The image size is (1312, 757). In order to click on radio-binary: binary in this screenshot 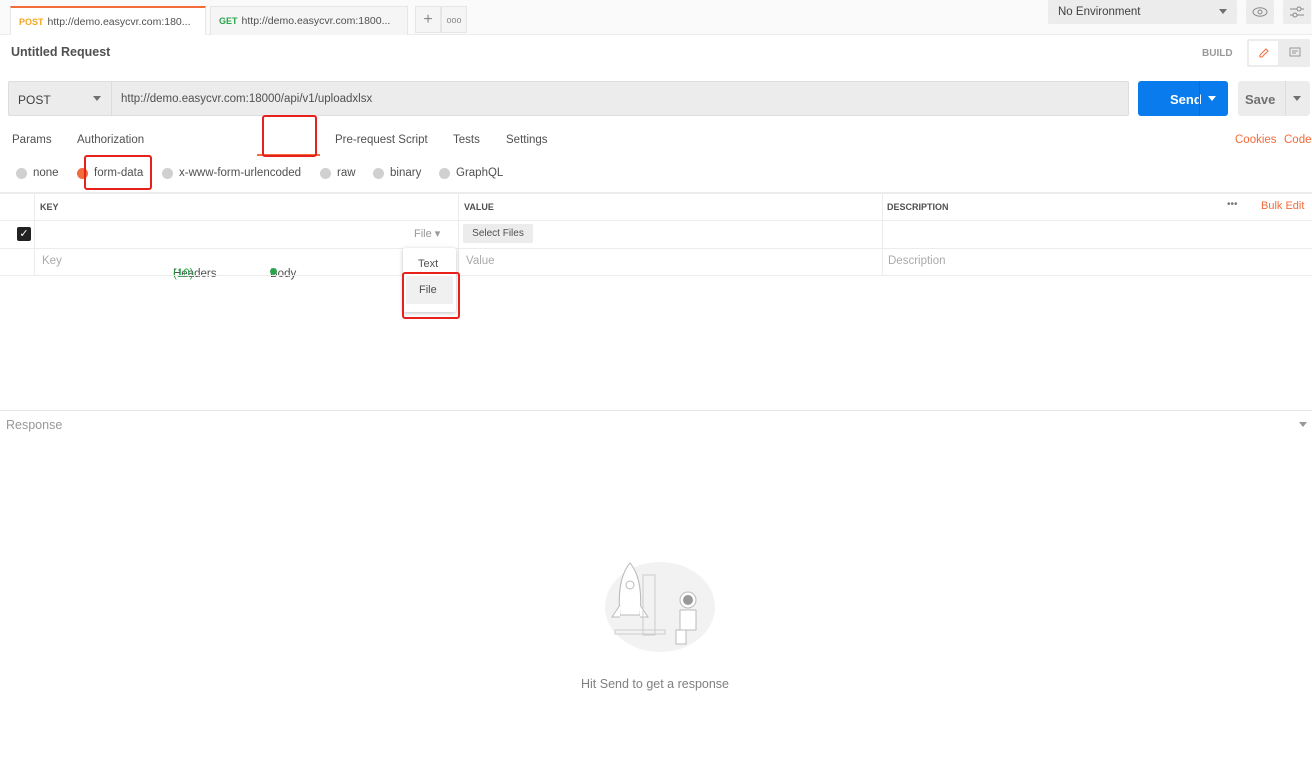, I will do `click(397, 173)`.